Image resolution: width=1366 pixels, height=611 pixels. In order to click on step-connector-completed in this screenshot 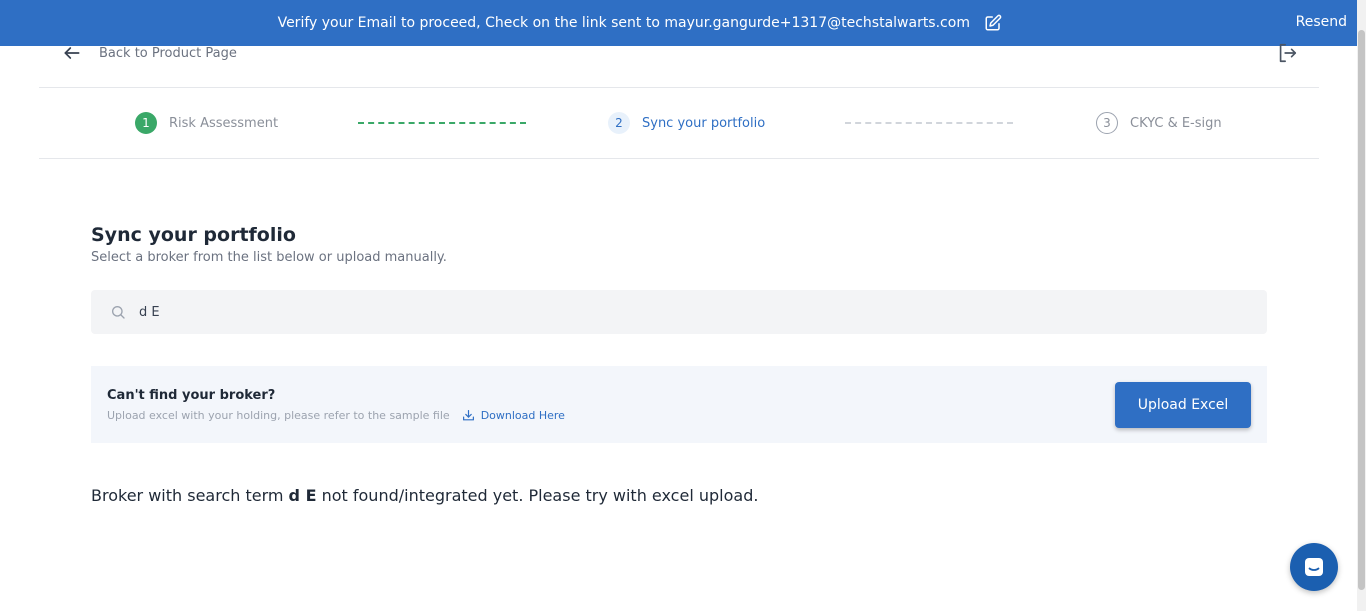, I will do `click(442, 123)`.